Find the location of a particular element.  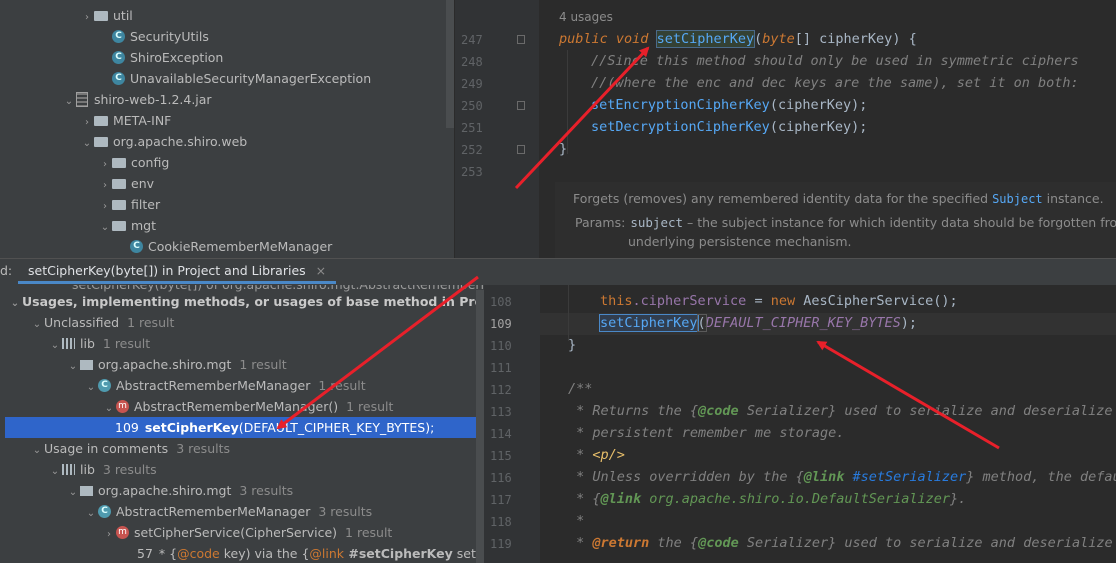

doc-text: instance. is located at coordinates (1073, 198).